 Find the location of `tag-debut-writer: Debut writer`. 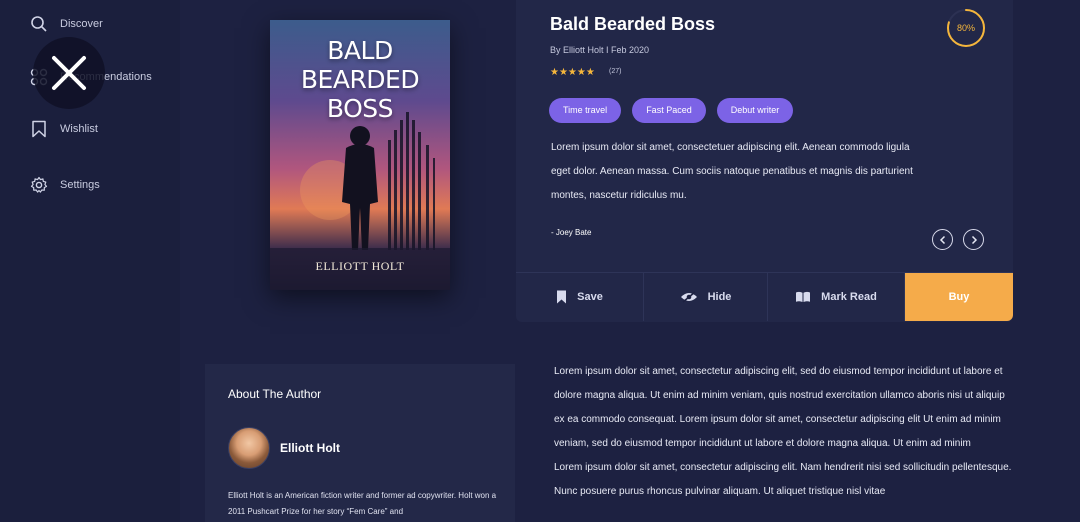

tag-debut-writer: Debut writer is located at coordinates (755, 110).